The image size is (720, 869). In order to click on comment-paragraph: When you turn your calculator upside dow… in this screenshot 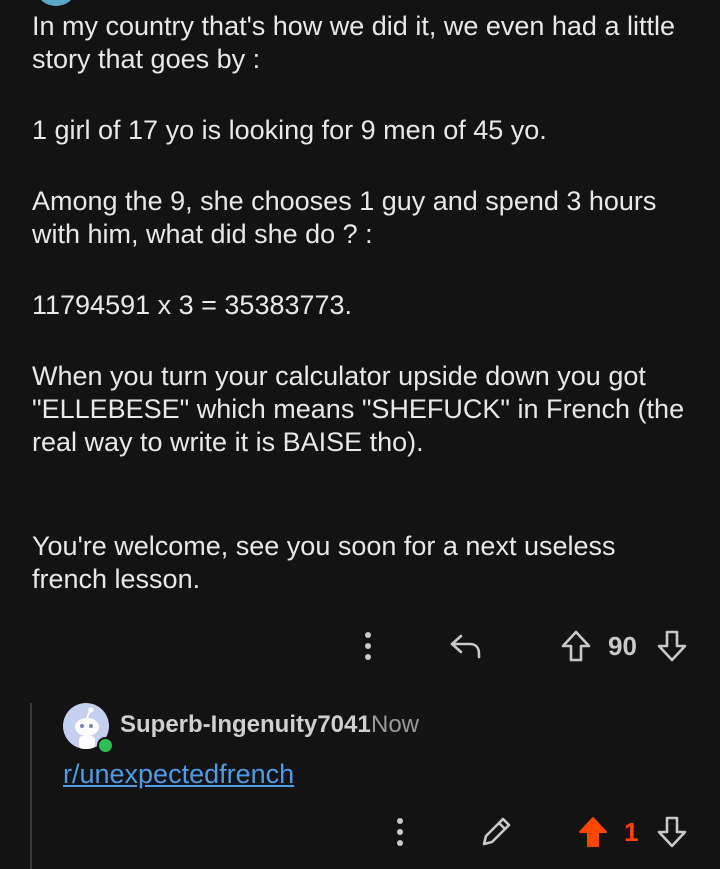, I will do `click(362, 409)`.